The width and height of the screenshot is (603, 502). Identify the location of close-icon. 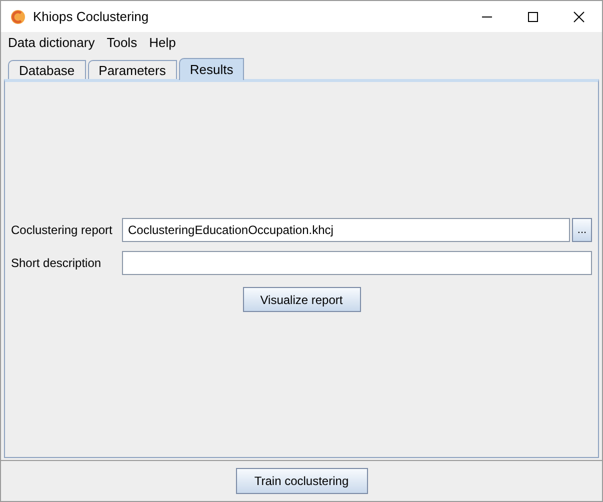
(579, 16).